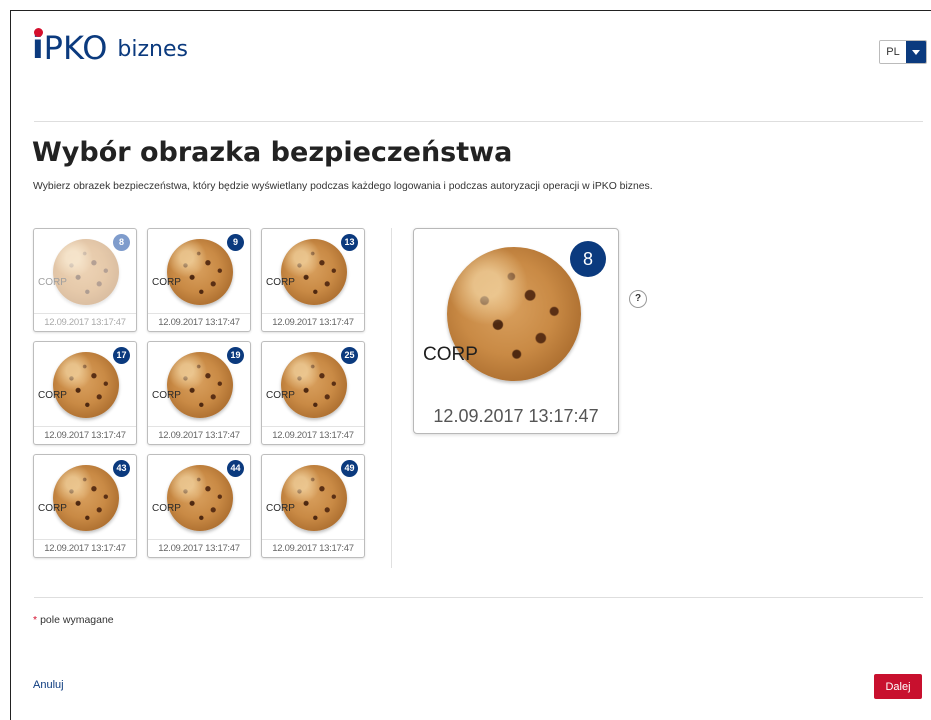  What do you see at coordinates (349, 355) in the screenshot?
I see `tile-number-badge: 25` at bounding box center [349, 355].